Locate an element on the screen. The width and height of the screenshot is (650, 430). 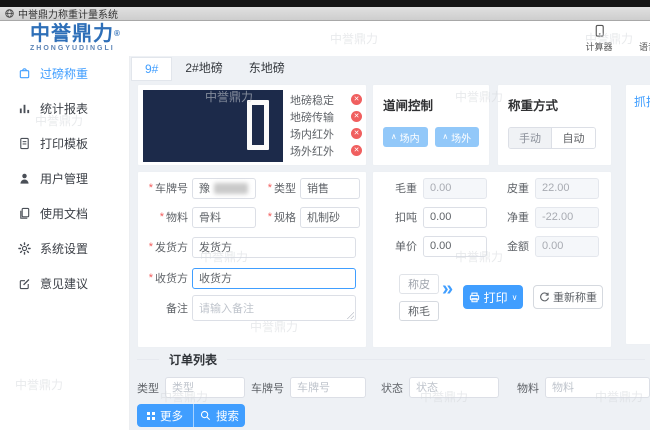
gate-inside-button: ∧ 场内 is located at coordinates (405, 137).